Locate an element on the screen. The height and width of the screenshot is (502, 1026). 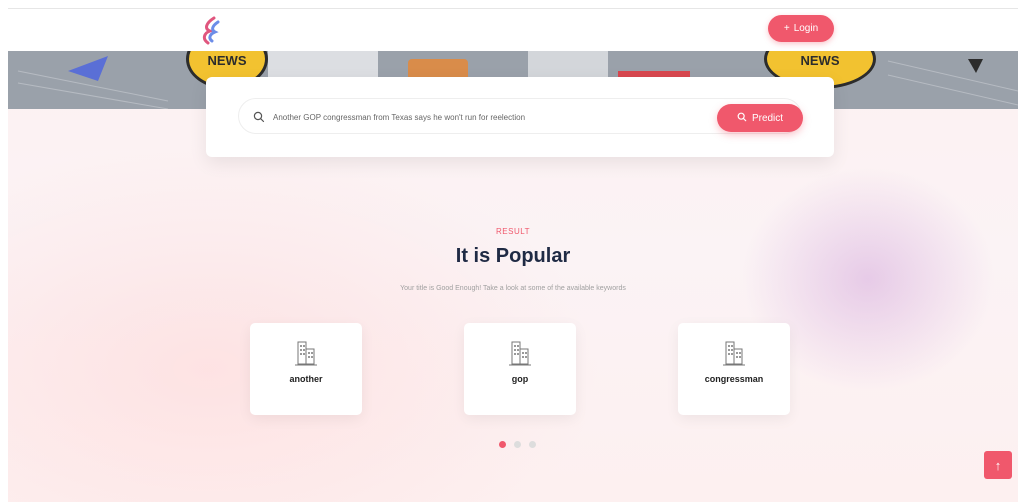
result-title: It is Popular is located at coordinates (513, 256).